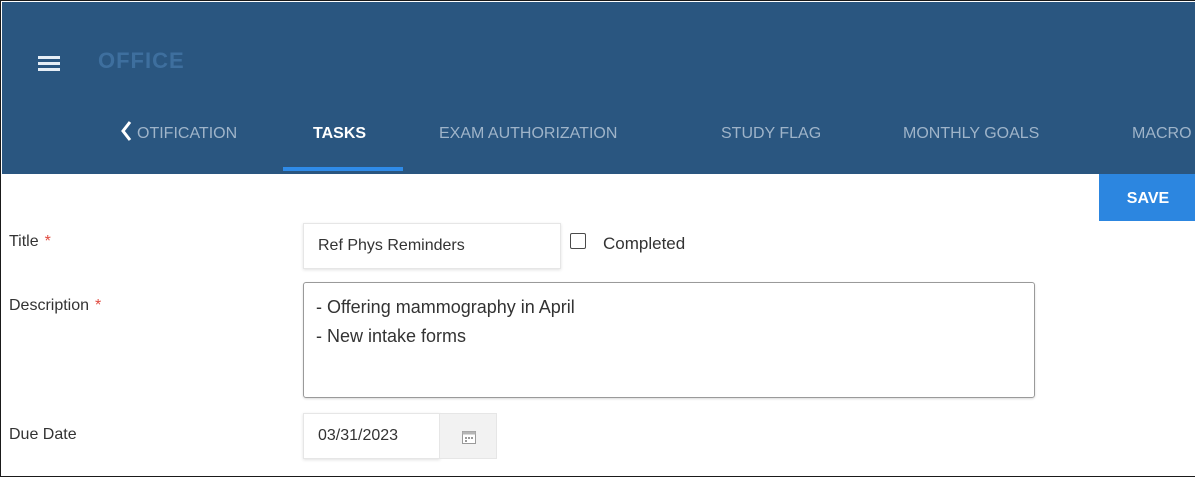  I want to click on description-line: - Offering mammography in April, so click(445, 307).